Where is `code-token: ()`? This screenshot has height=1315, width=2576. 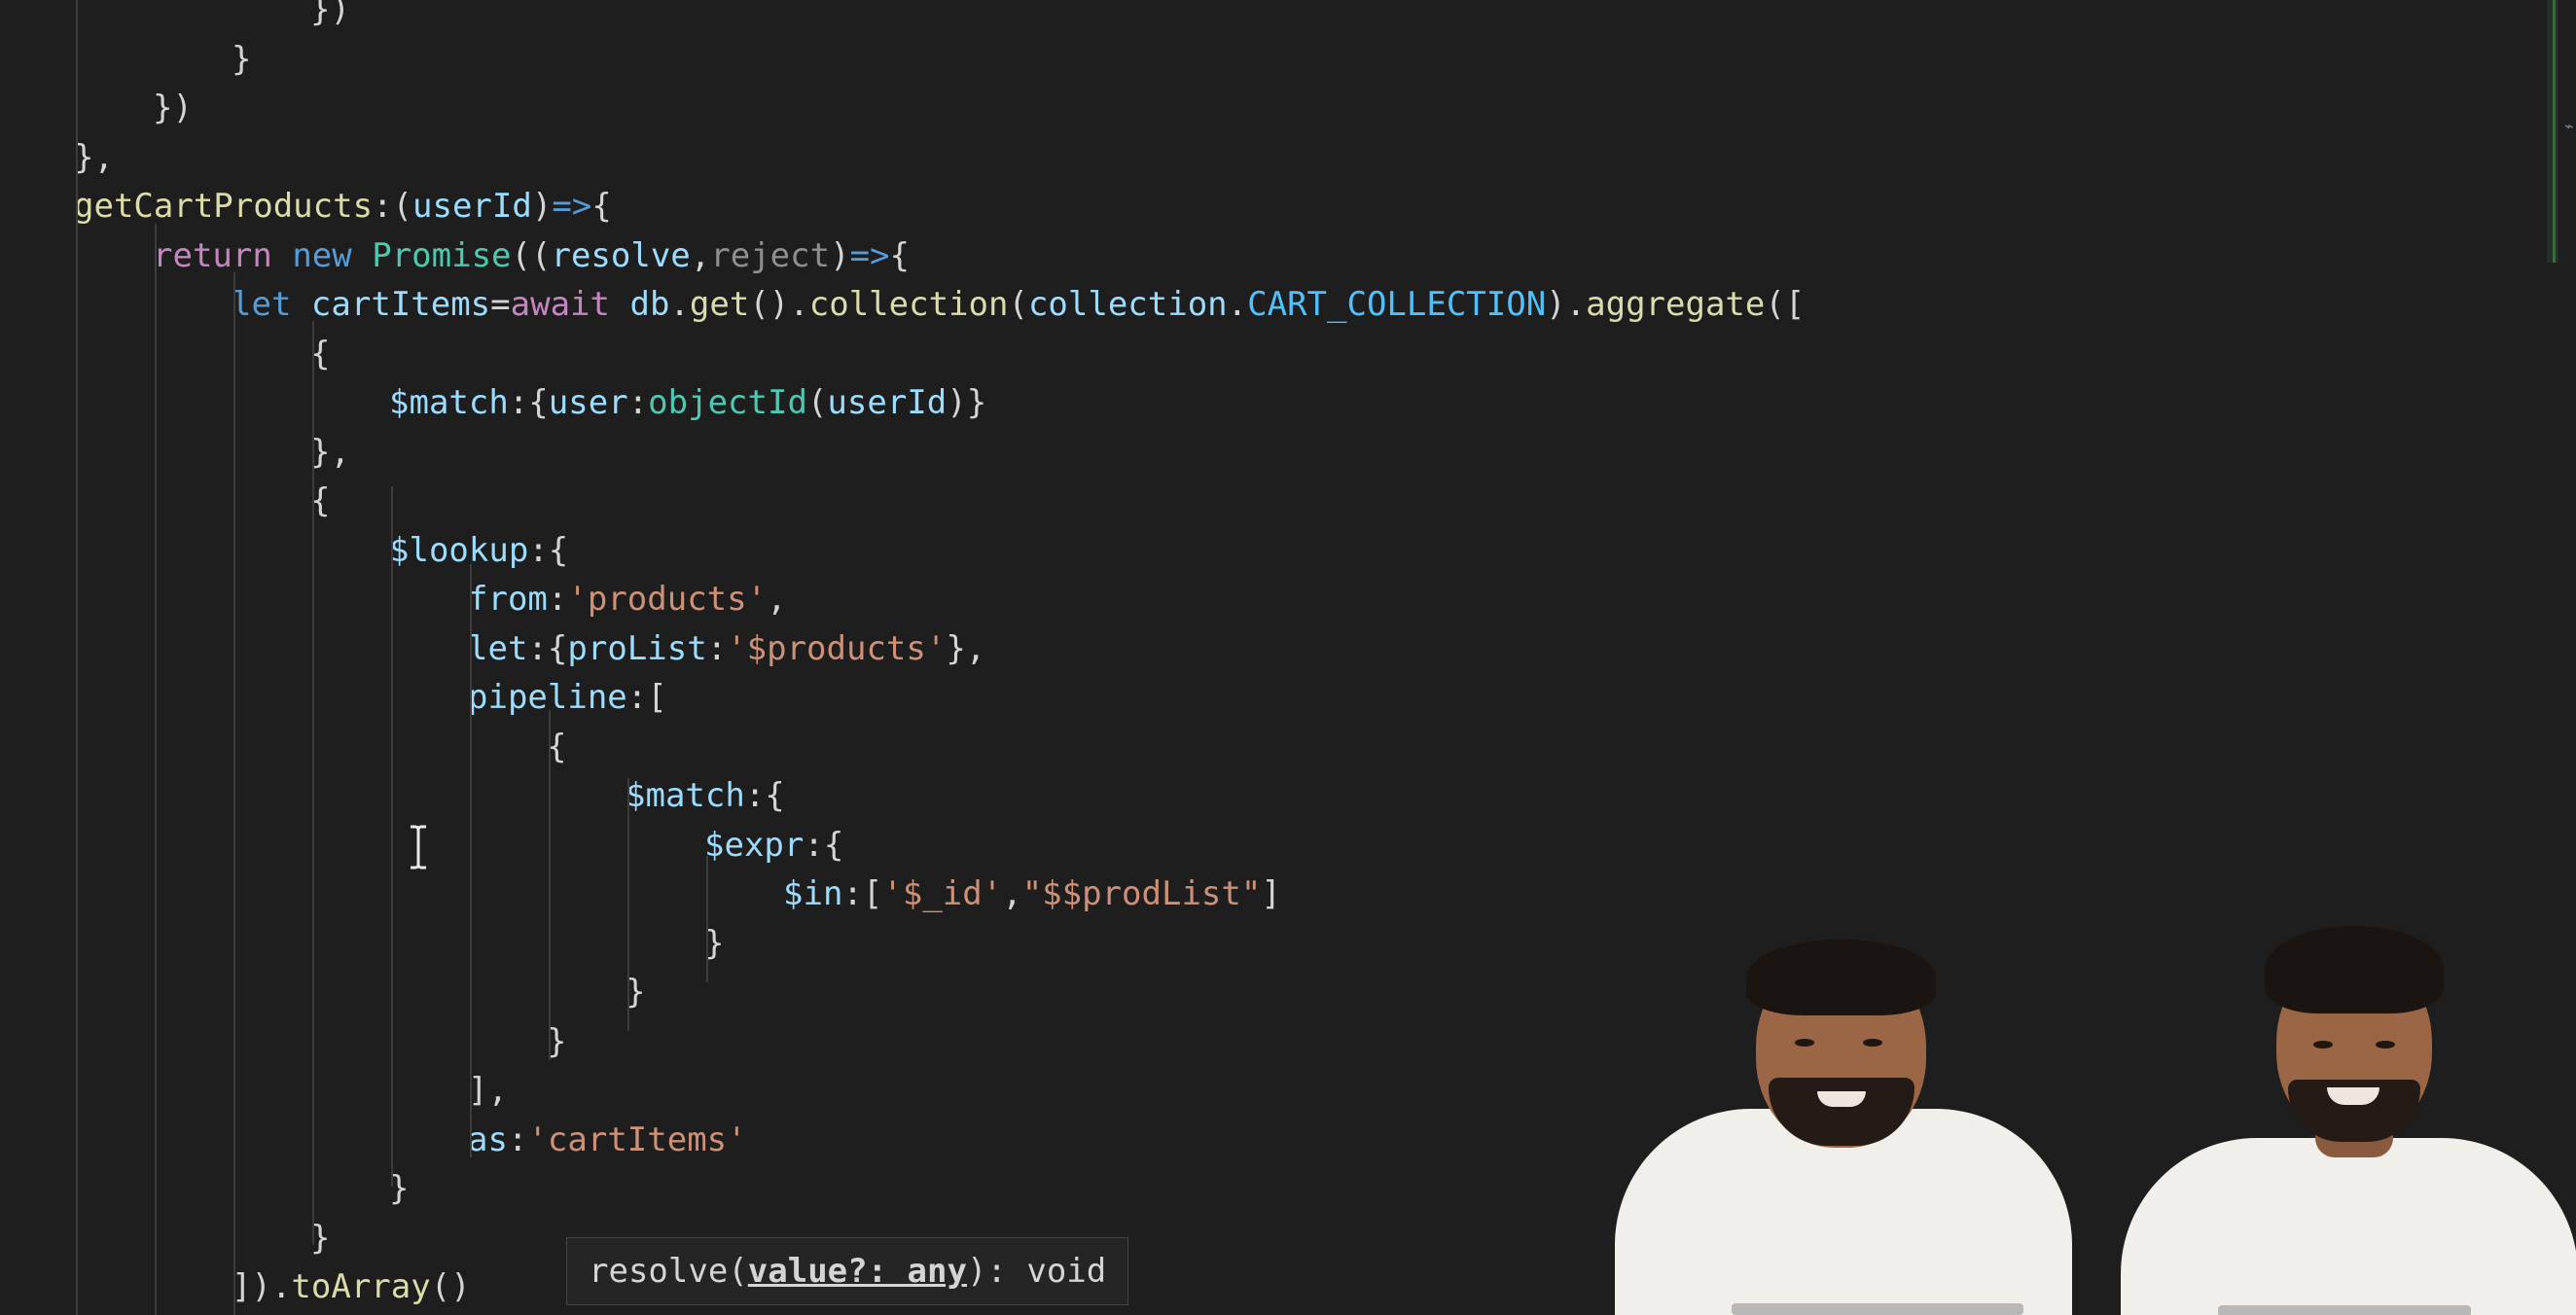
code-token: () is located at coordinates (450, 1287).